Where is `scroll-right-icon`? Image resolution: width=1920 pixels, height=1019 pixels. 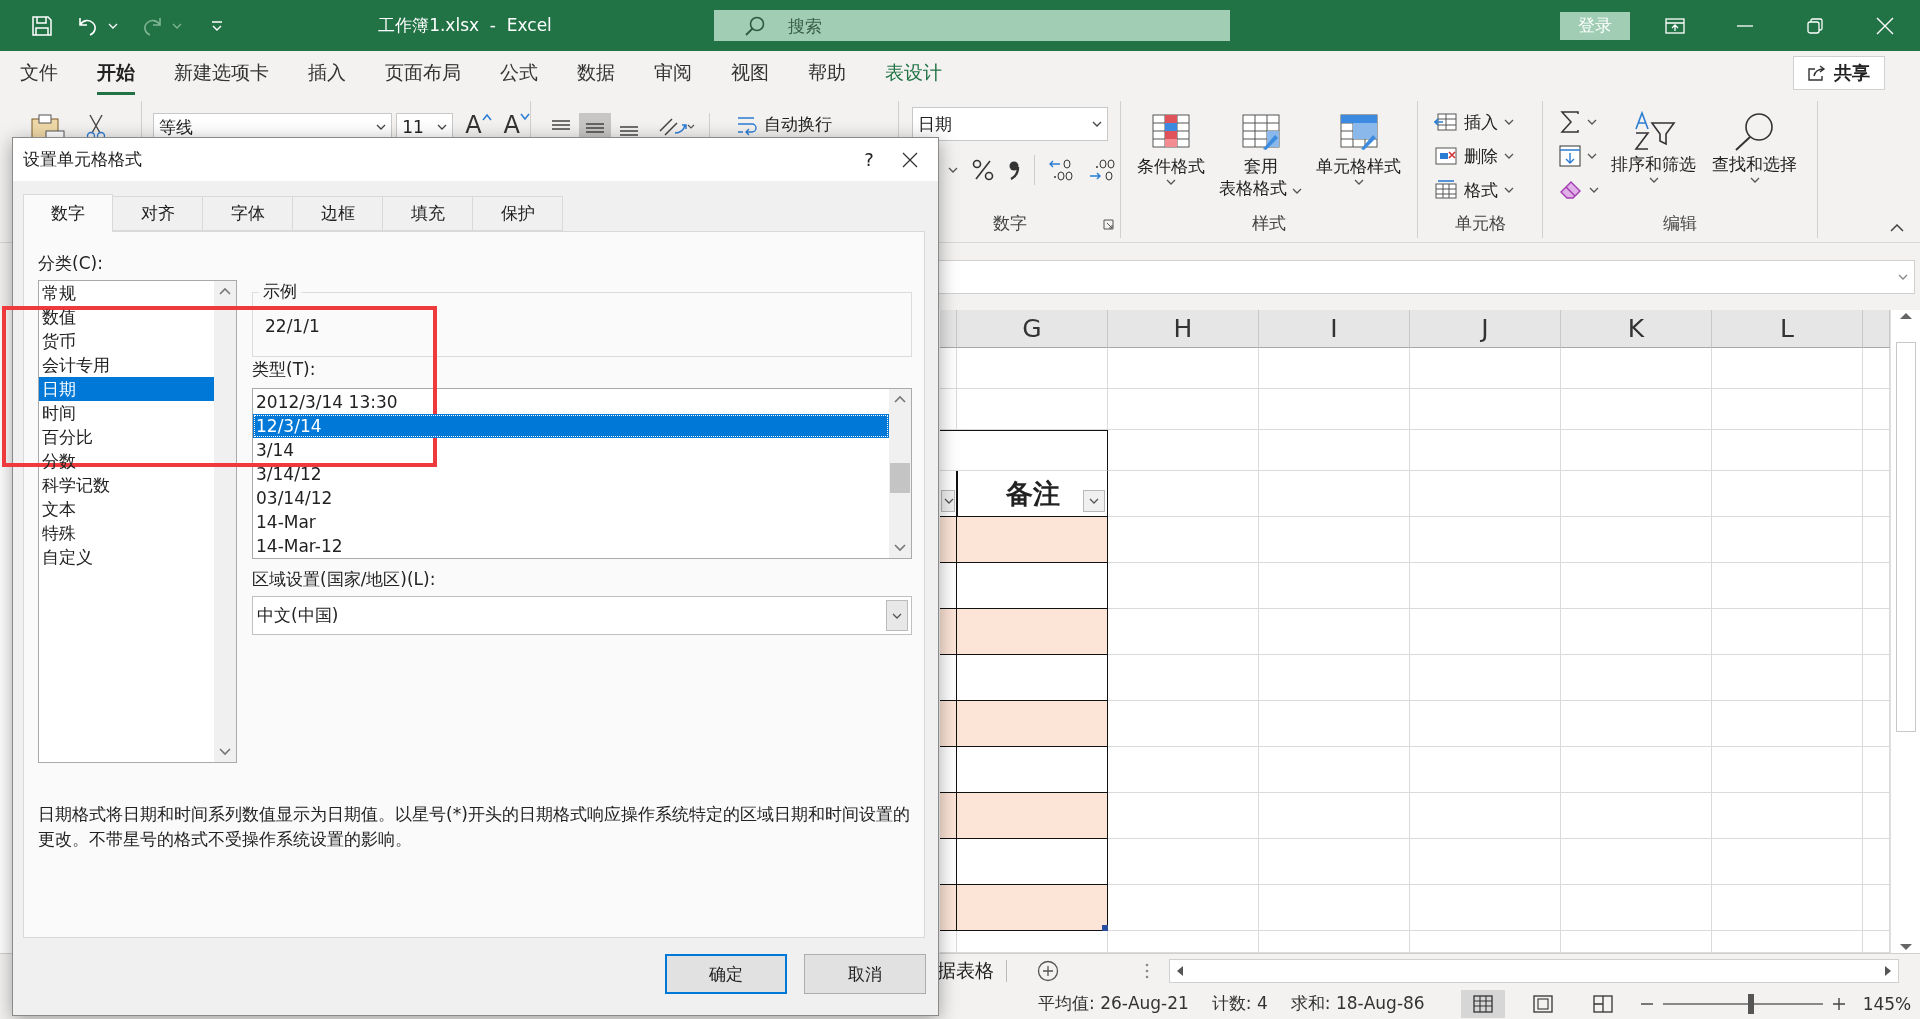
scroll-right-icon is located at coordinates (1888, 971).